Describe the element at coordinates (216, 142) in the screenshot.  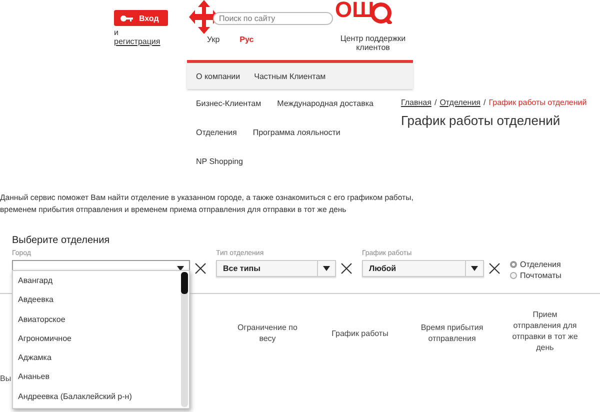
I see `menu-item: Отделения` at that location.